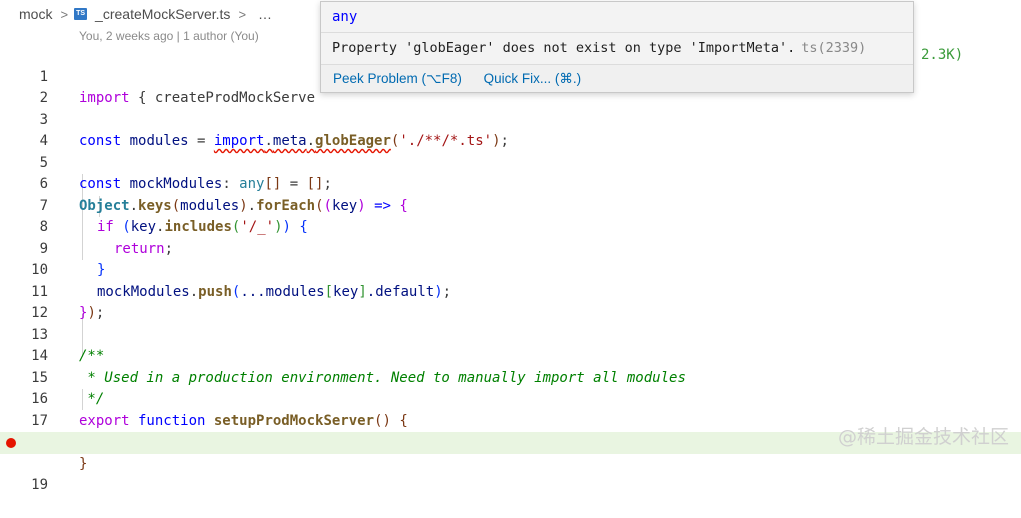 This screenshot has height=518, width=1021. Describe the element at coordinates (834, 48) in the screenshot. I see `hover-error-code: ts(2339)` at that location.